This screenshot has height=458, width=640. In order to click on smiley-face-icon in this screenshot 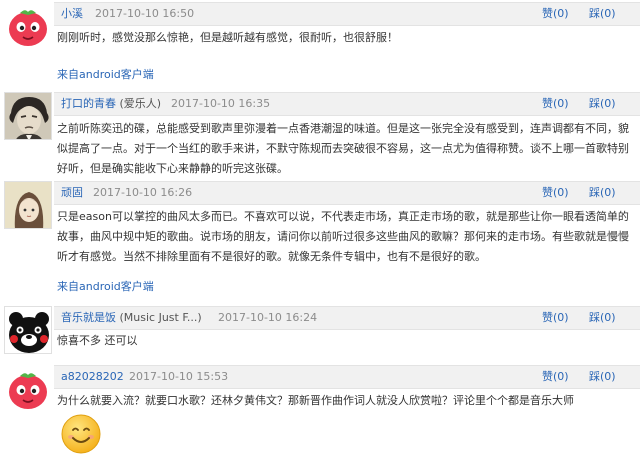, I will do `click(81, 435)`.